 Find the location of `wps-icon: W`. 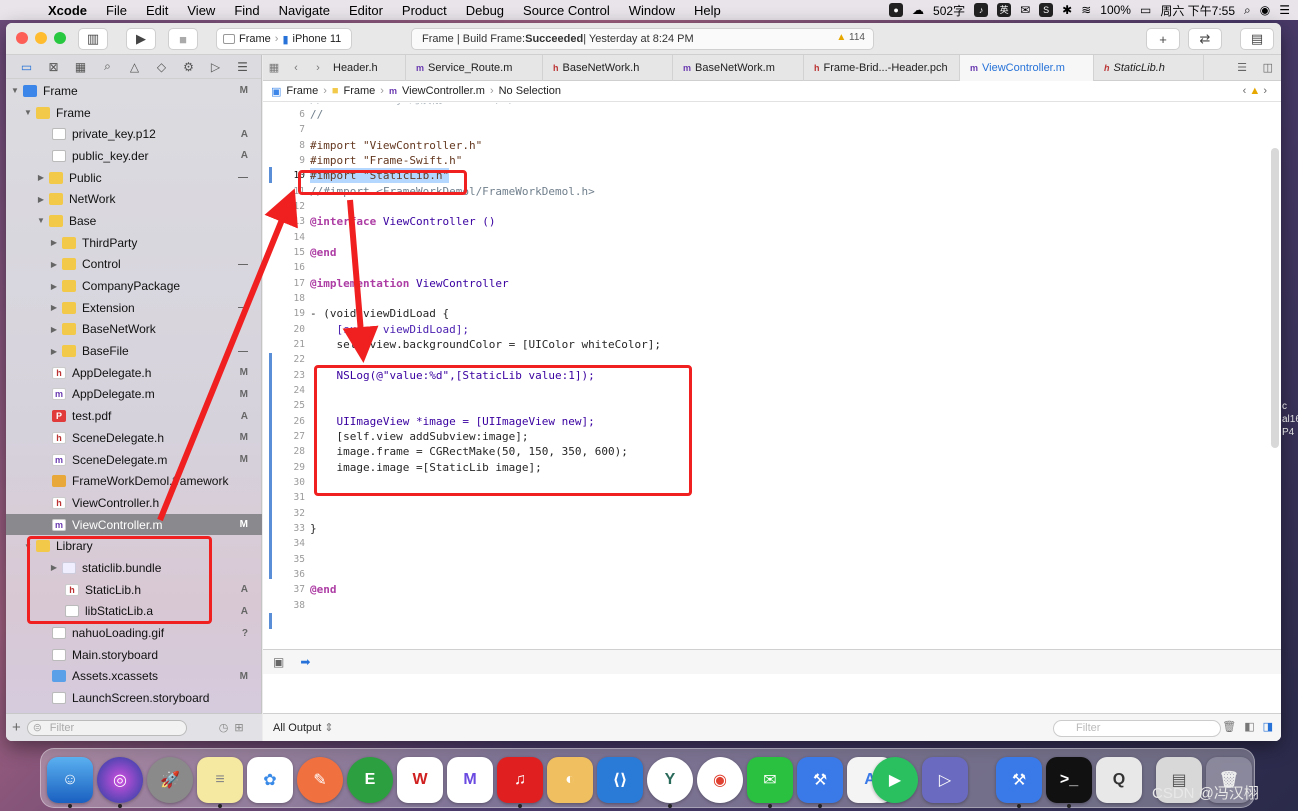

wps-icon: W is located at coordinates (420, 780).